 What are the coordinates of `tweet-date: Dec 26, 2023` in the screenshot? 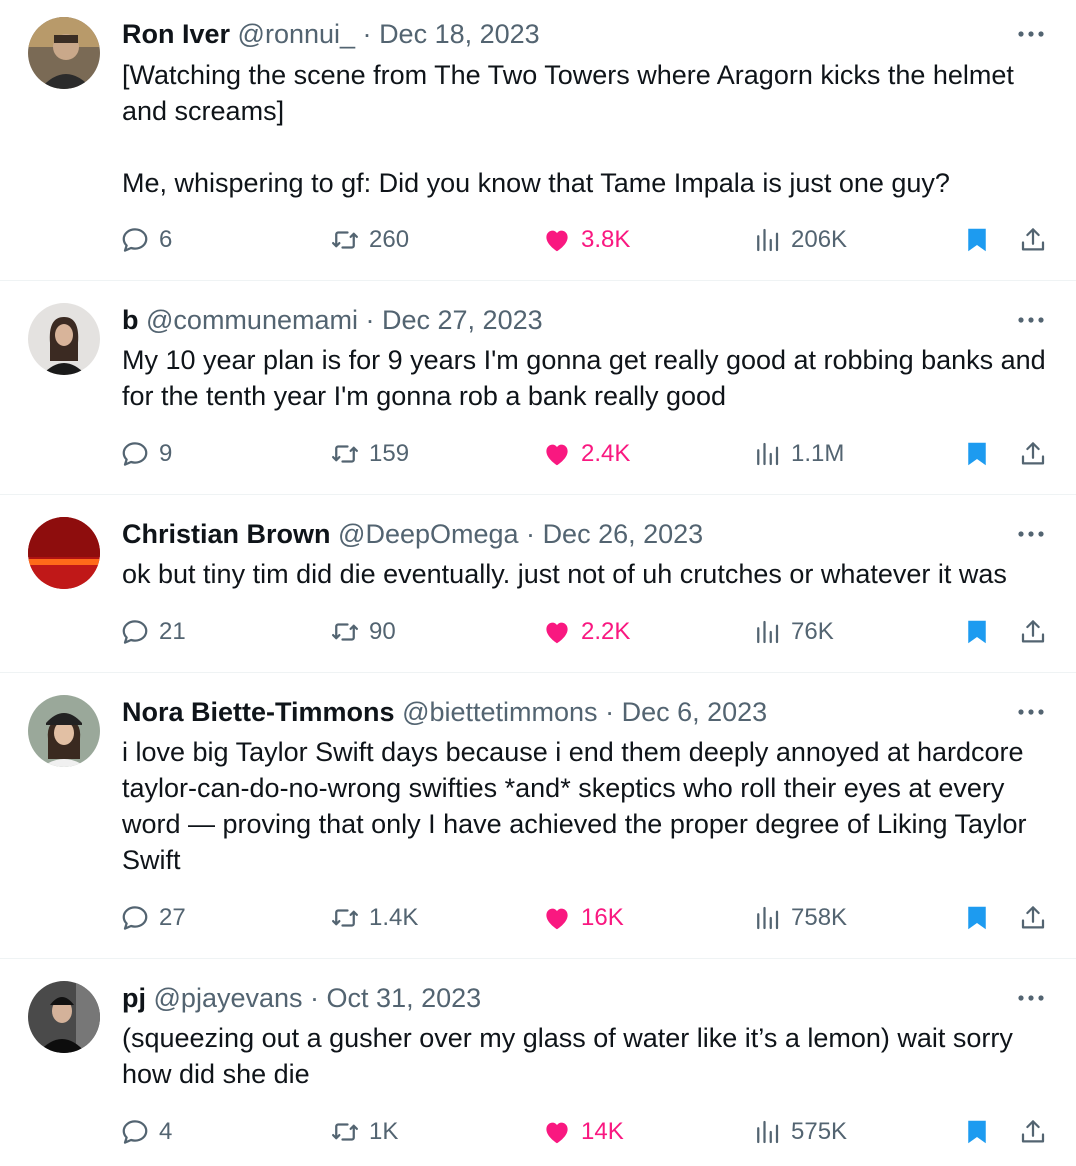 It's located at (623, 534).